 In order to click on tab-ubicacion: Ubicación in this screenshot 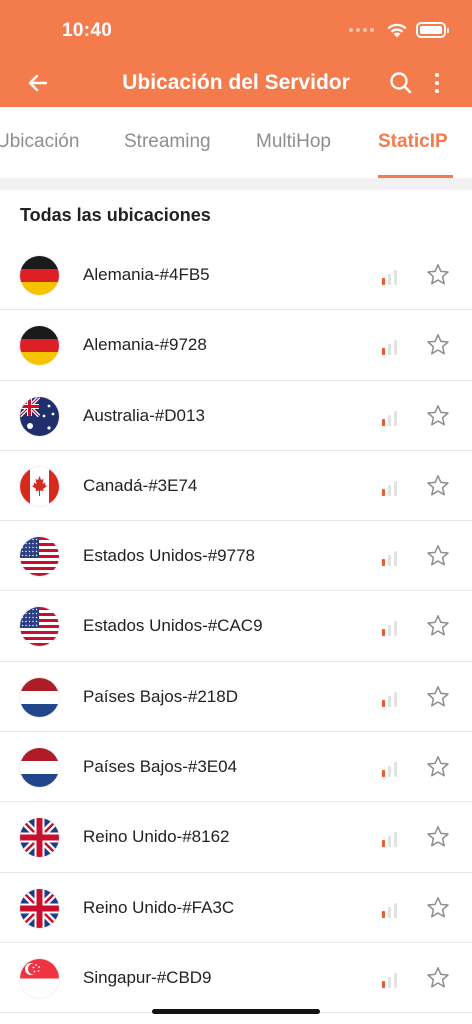, I will do `click(39, 142)`.